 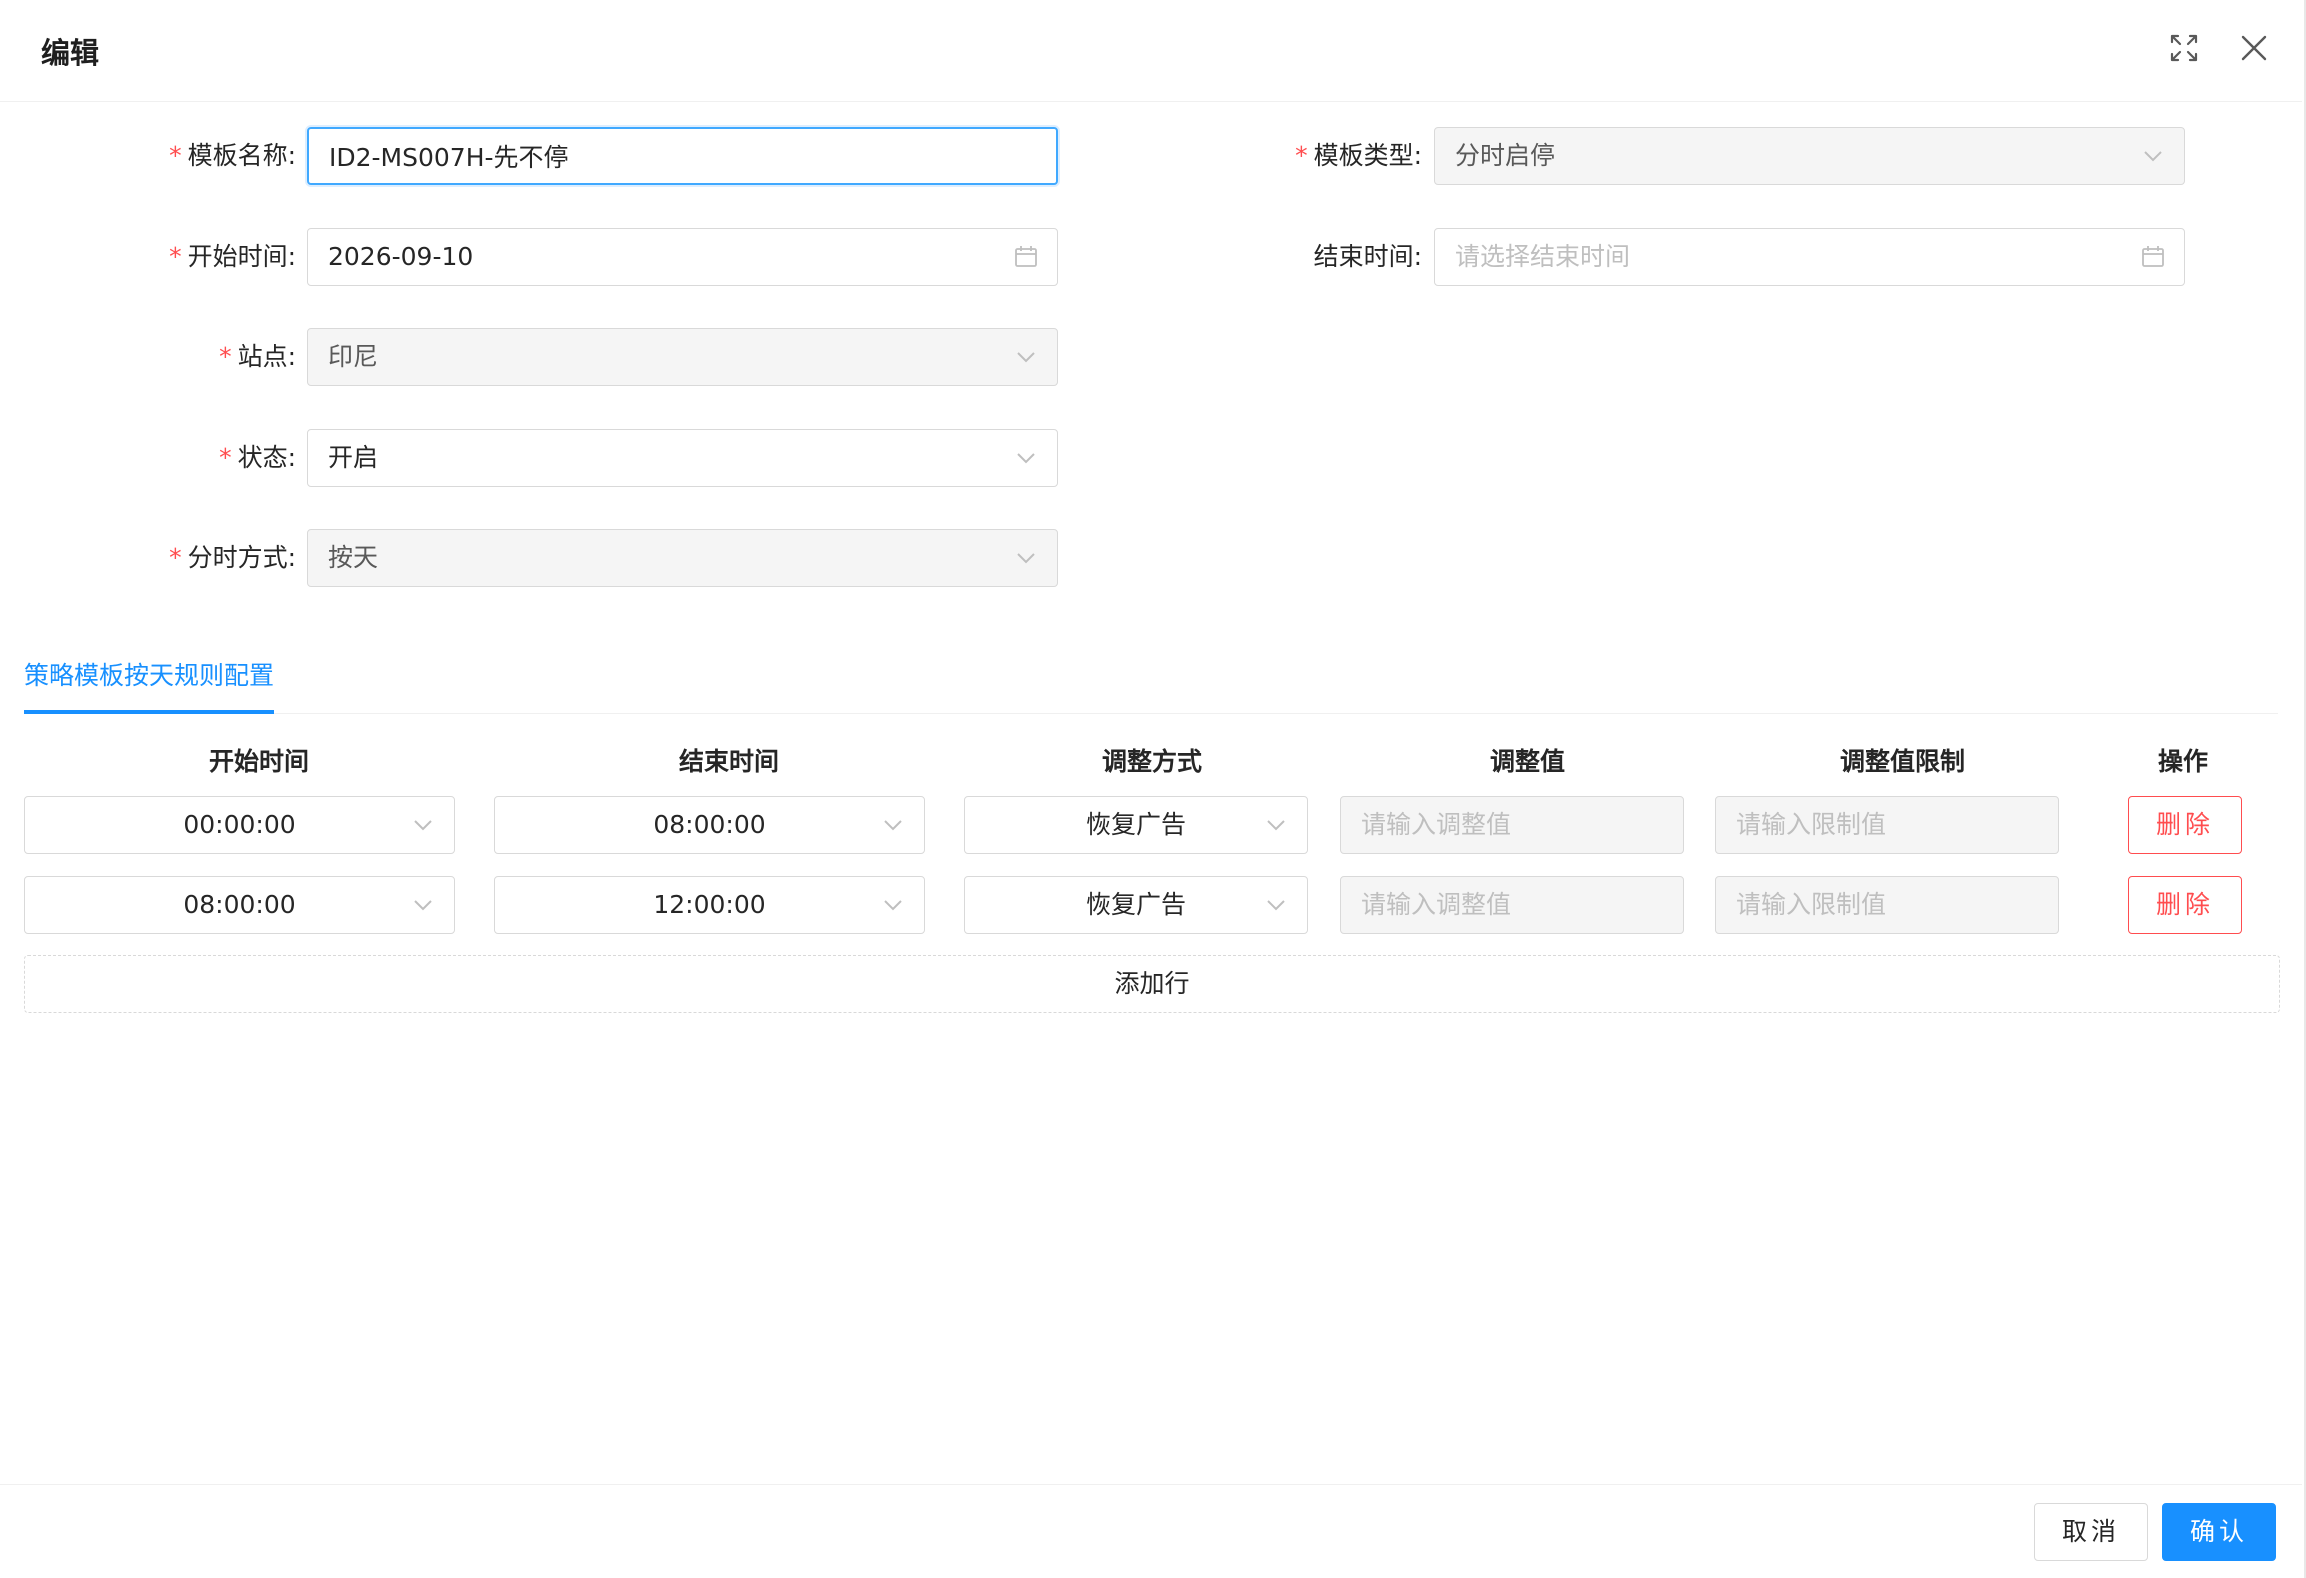 What do you see at coordinates (353, 457) in the screenshot?
I see `status-value: 开启` at bounding box center [353, 457].